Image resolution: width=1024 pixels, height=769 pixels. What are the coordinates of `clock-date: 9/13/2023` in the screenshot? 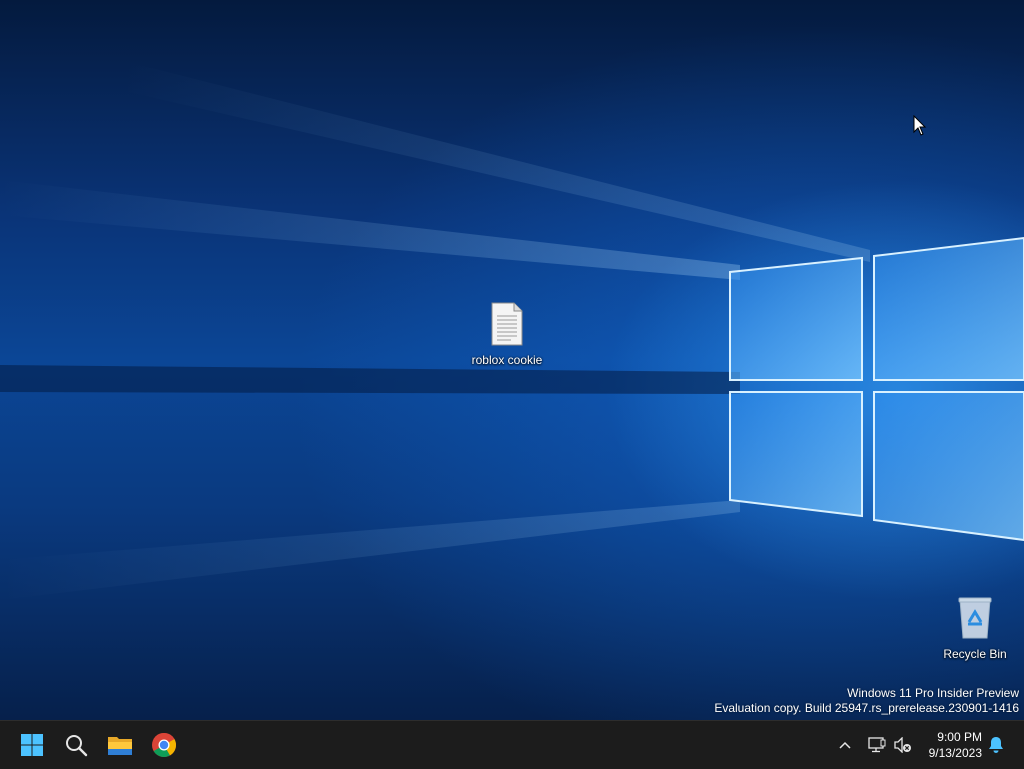 It's located at (955, 753).